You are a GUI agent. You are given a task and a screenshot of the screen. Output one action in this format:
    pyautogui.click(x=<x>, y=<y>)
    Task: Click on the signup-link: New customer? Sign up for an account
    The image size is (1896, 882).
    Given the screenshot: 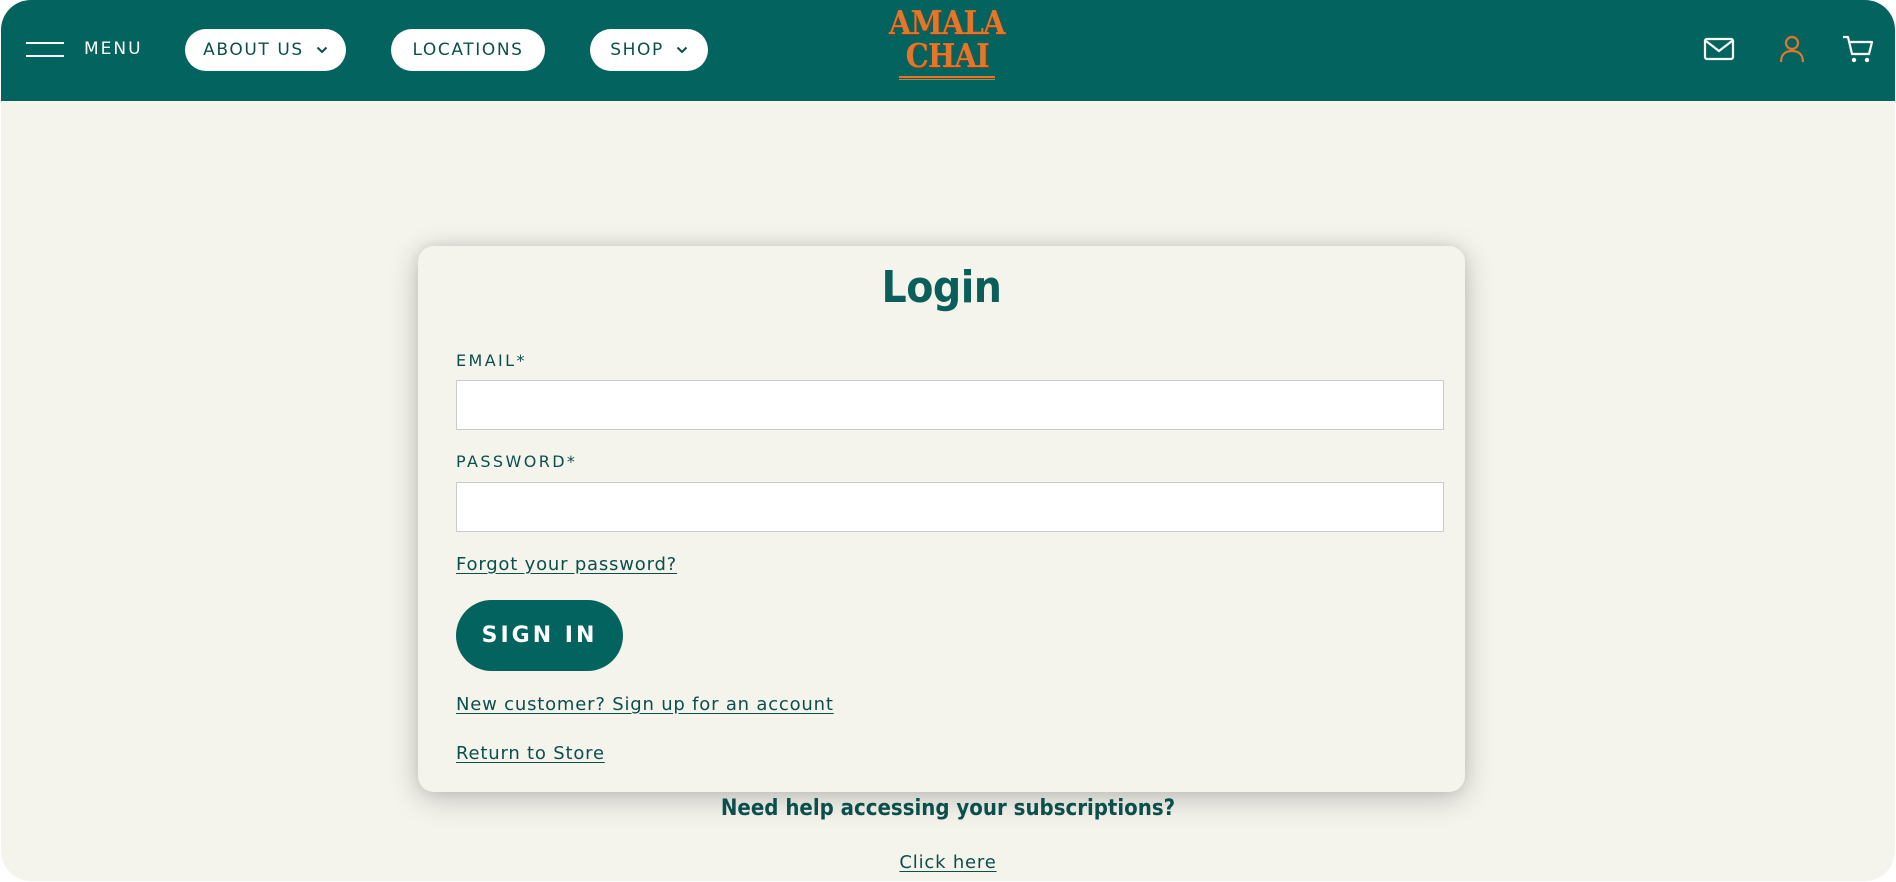 What is the action you would take?
    pyautogui.click(x=645, y=704)
    